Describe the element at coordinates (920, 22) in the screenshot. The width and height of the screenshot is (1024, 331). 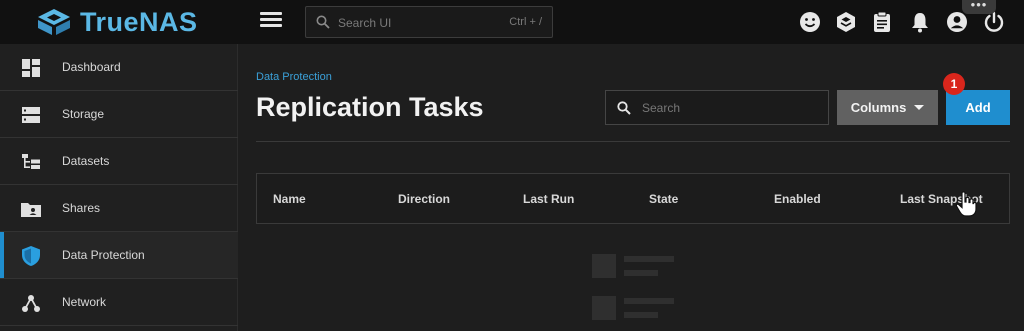
I see `bell-notifications-icon` at that location.